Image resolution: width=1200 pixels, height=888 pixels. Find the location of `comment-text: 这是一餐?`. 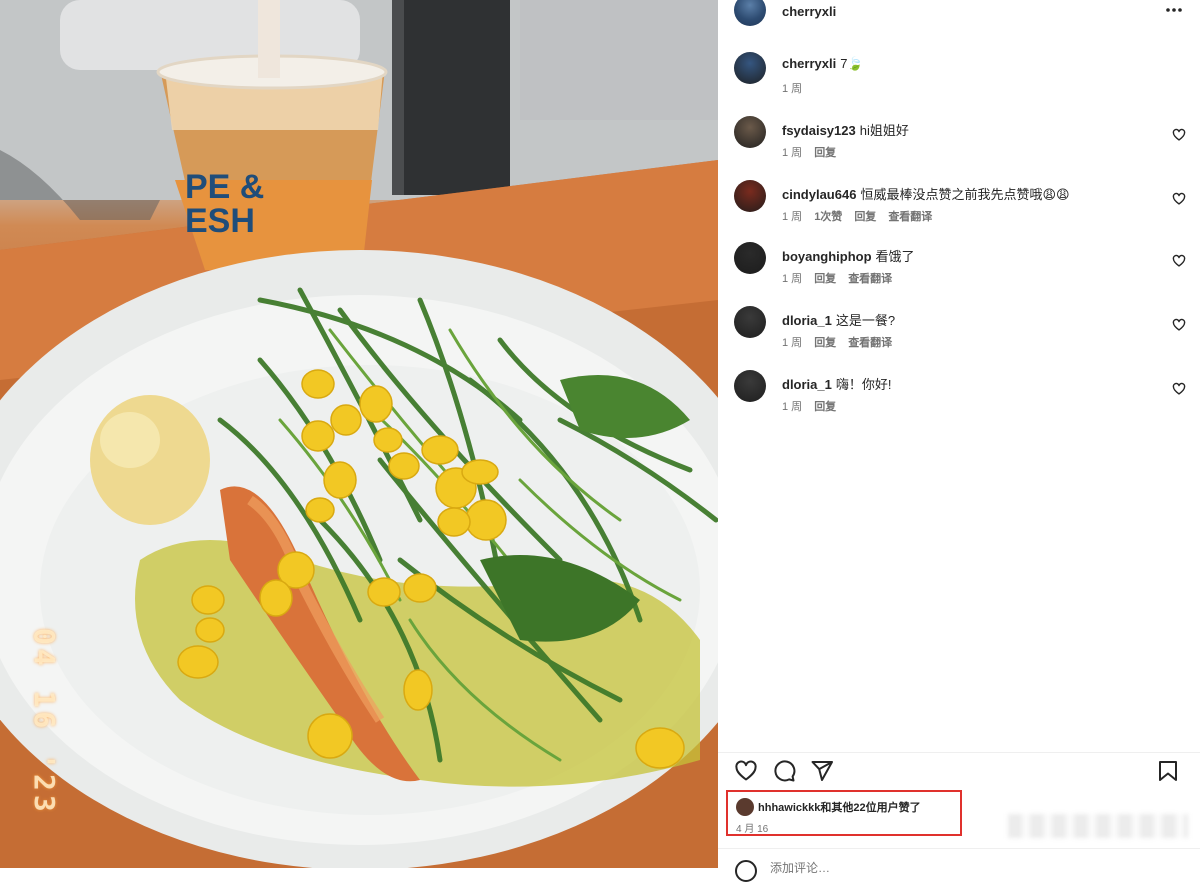

comment-text: 这是一餐? is located at coordinates (865, 320).